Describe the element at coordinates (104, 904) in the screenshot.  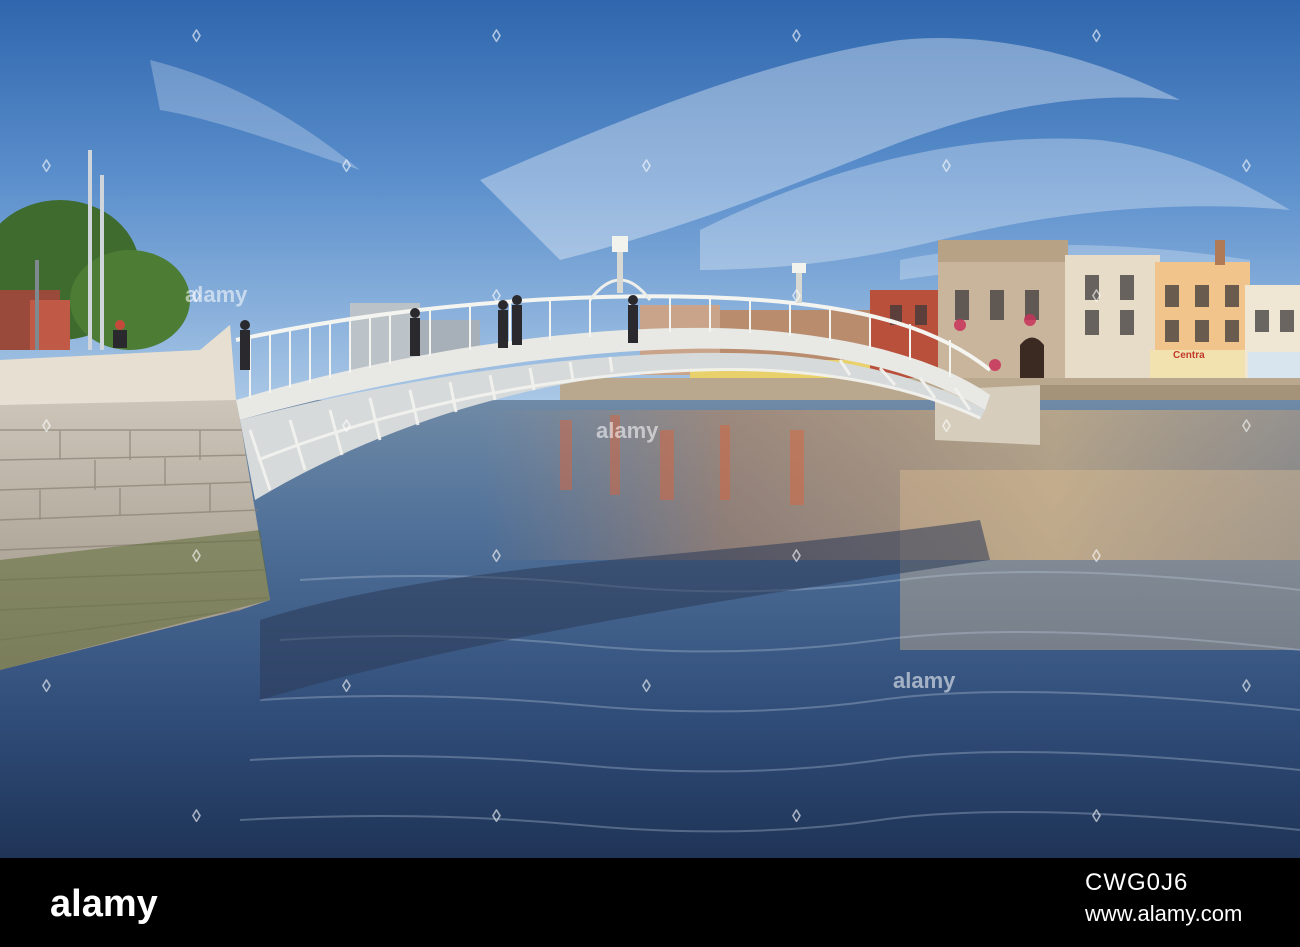
I see `brand-wordmark: alamy` at that location.